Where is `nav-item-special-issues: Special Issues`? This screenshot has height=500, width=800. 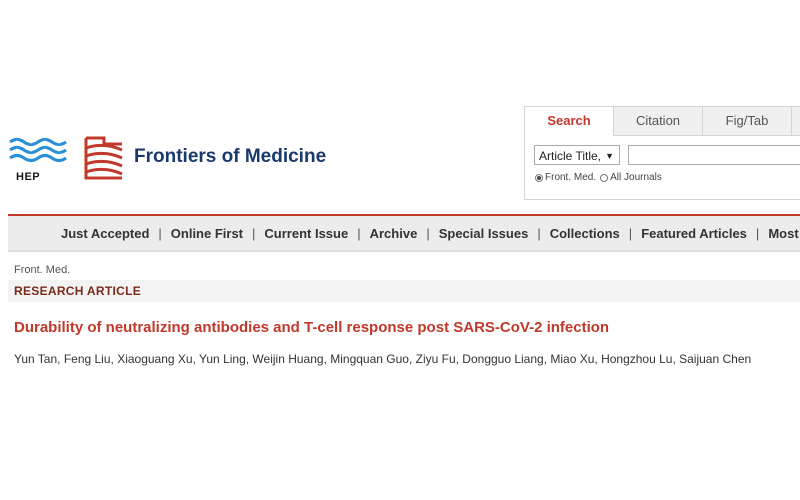 nav-item-special-issues: Special Issues is located at coordinates (484, 233).